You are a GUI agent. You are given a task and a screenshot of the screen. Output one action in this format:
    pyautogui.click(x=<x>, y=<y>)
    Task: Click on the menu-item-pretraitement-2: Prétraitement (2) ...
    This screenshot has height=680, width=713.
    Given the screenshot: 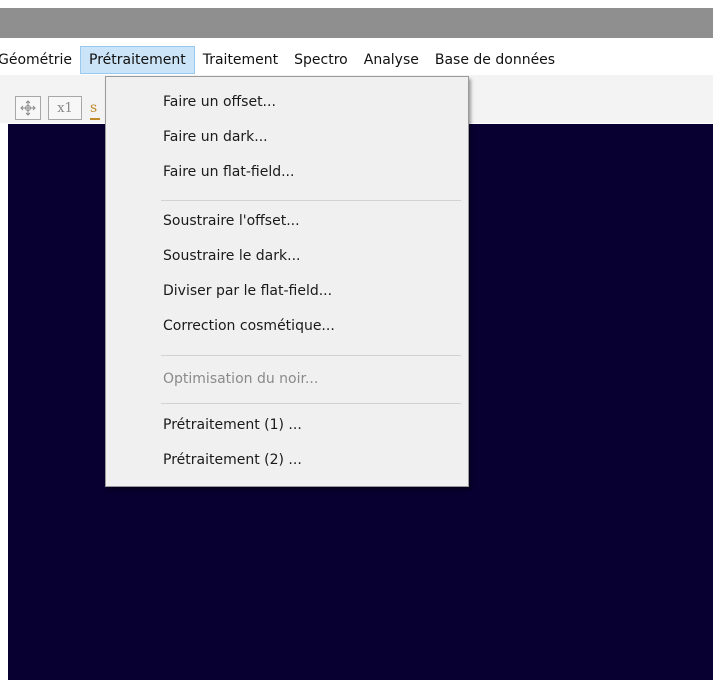 What is the action you would take?
    pyautogui.click(x=232, y=460)
    